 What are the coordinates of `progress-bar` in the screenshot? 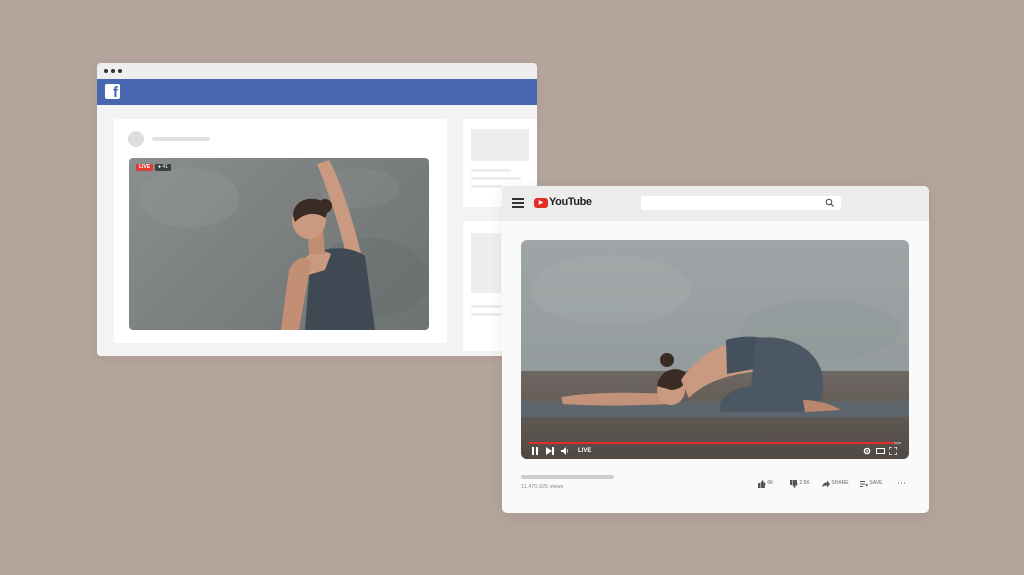 It's located at (715, 443).